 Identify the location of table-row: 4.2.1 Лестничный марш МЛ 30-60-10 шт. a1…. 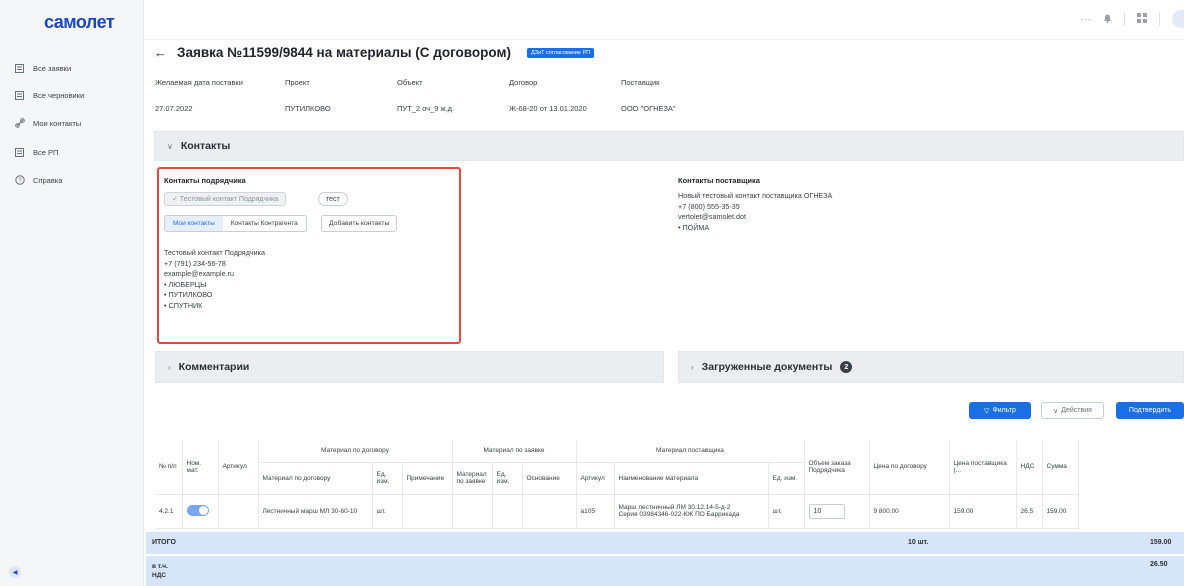
(617, 511).